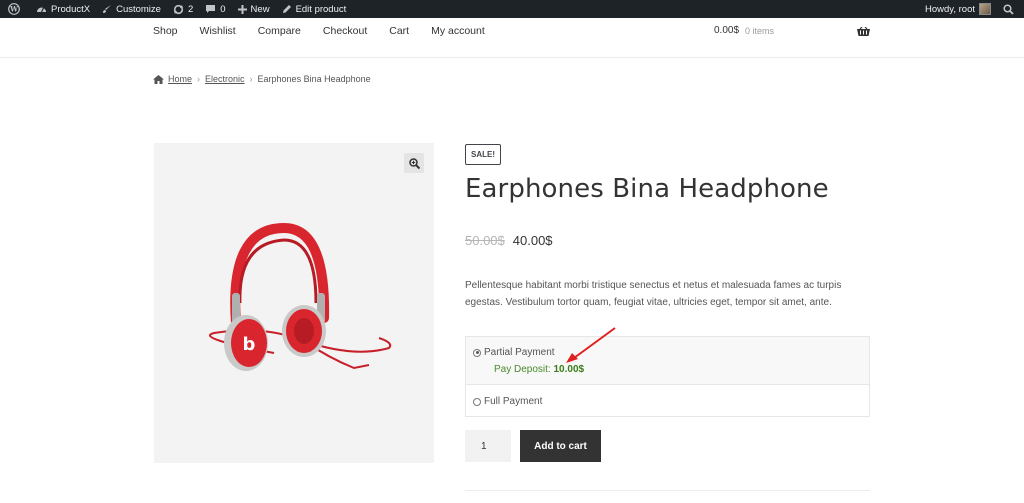  I want to click on new-button: New, so click(254, 9).